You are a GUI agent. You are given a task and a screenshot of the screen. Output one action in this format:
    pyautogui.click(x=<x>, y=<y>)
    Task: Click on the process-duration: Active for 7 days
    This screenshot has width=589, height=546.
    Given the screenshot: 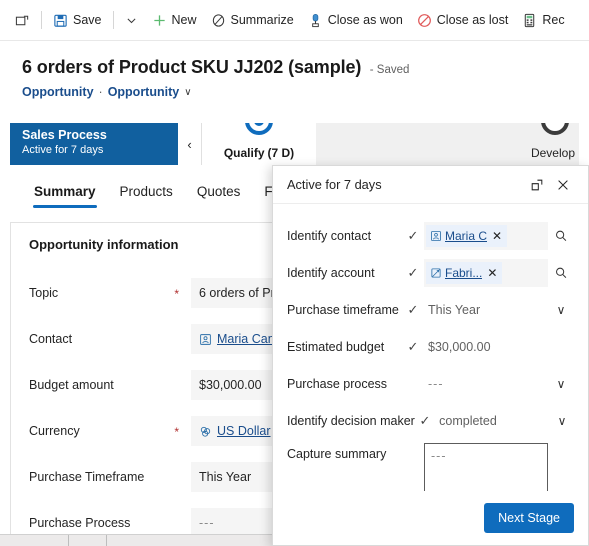 What is the action you would take?
    pyautogui.click(x=63, y=150)
    